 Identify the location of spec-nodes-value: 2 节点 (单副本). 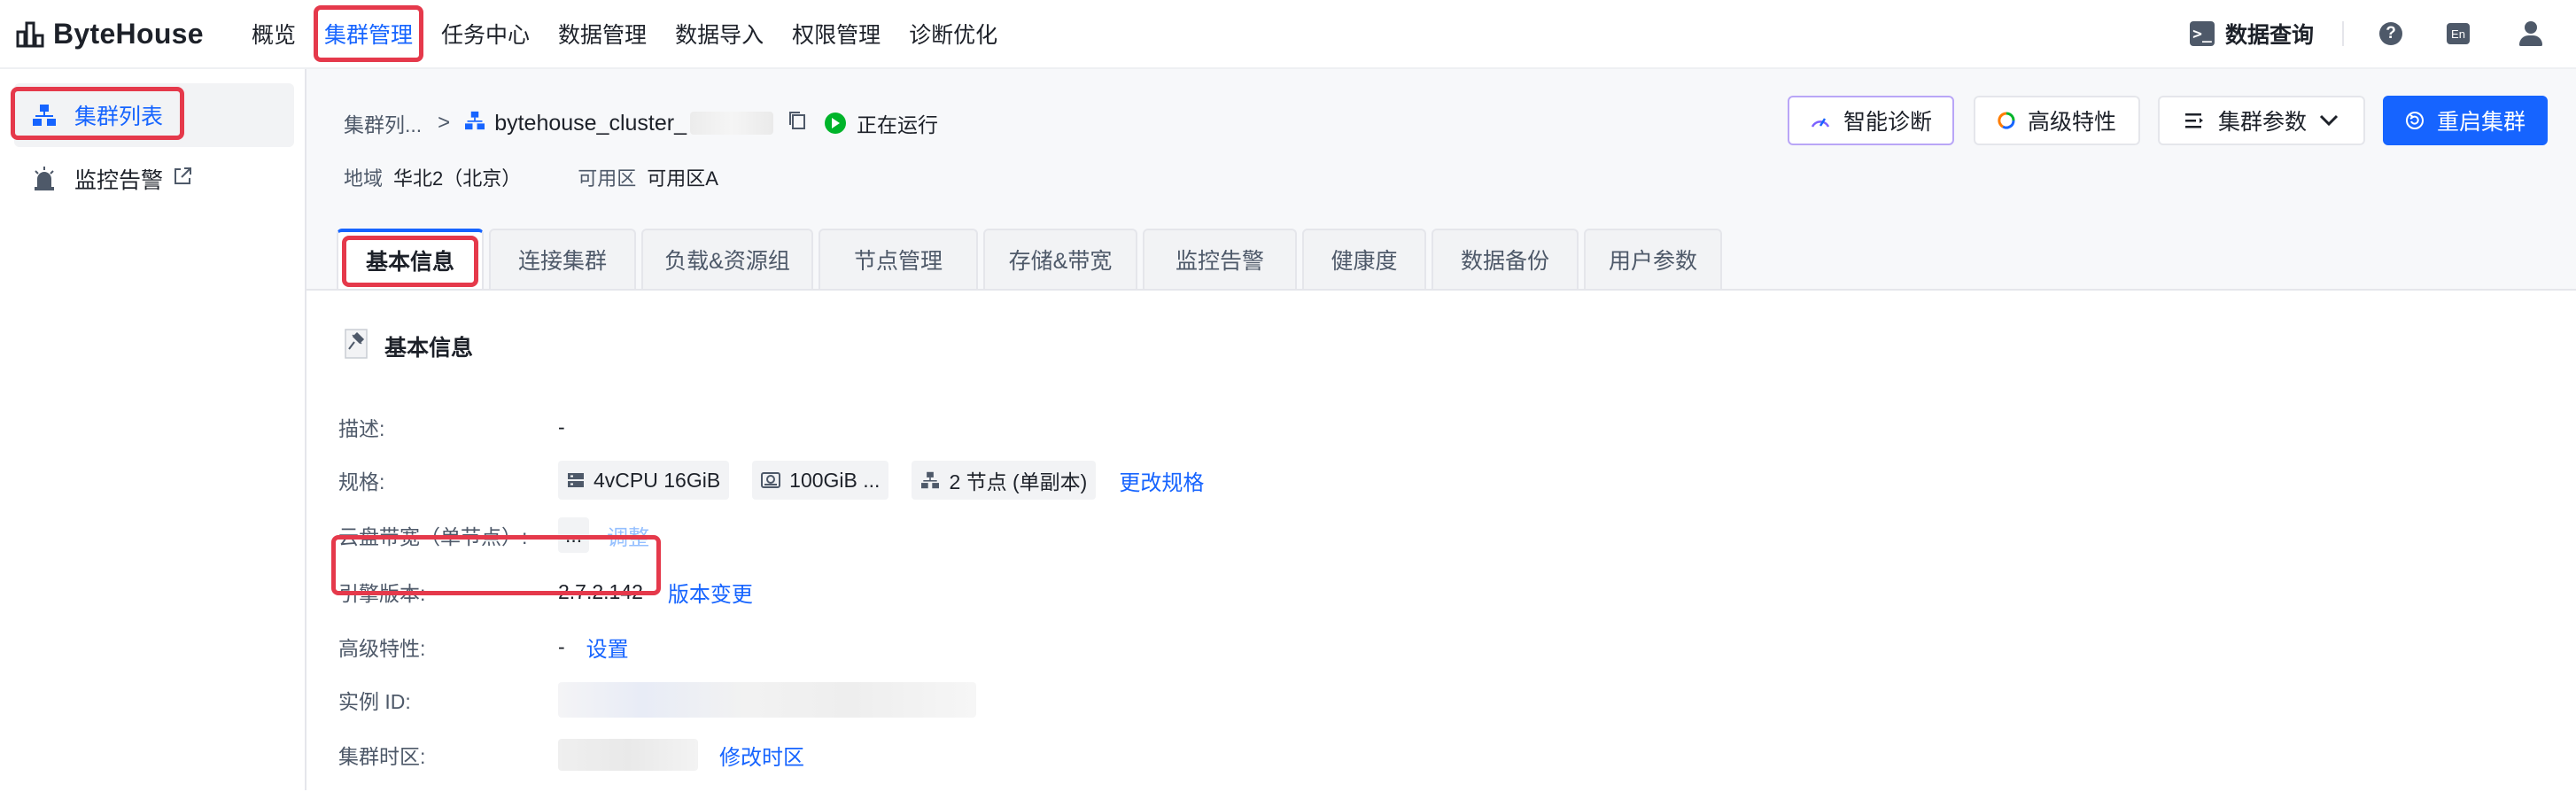
(1018, 482).